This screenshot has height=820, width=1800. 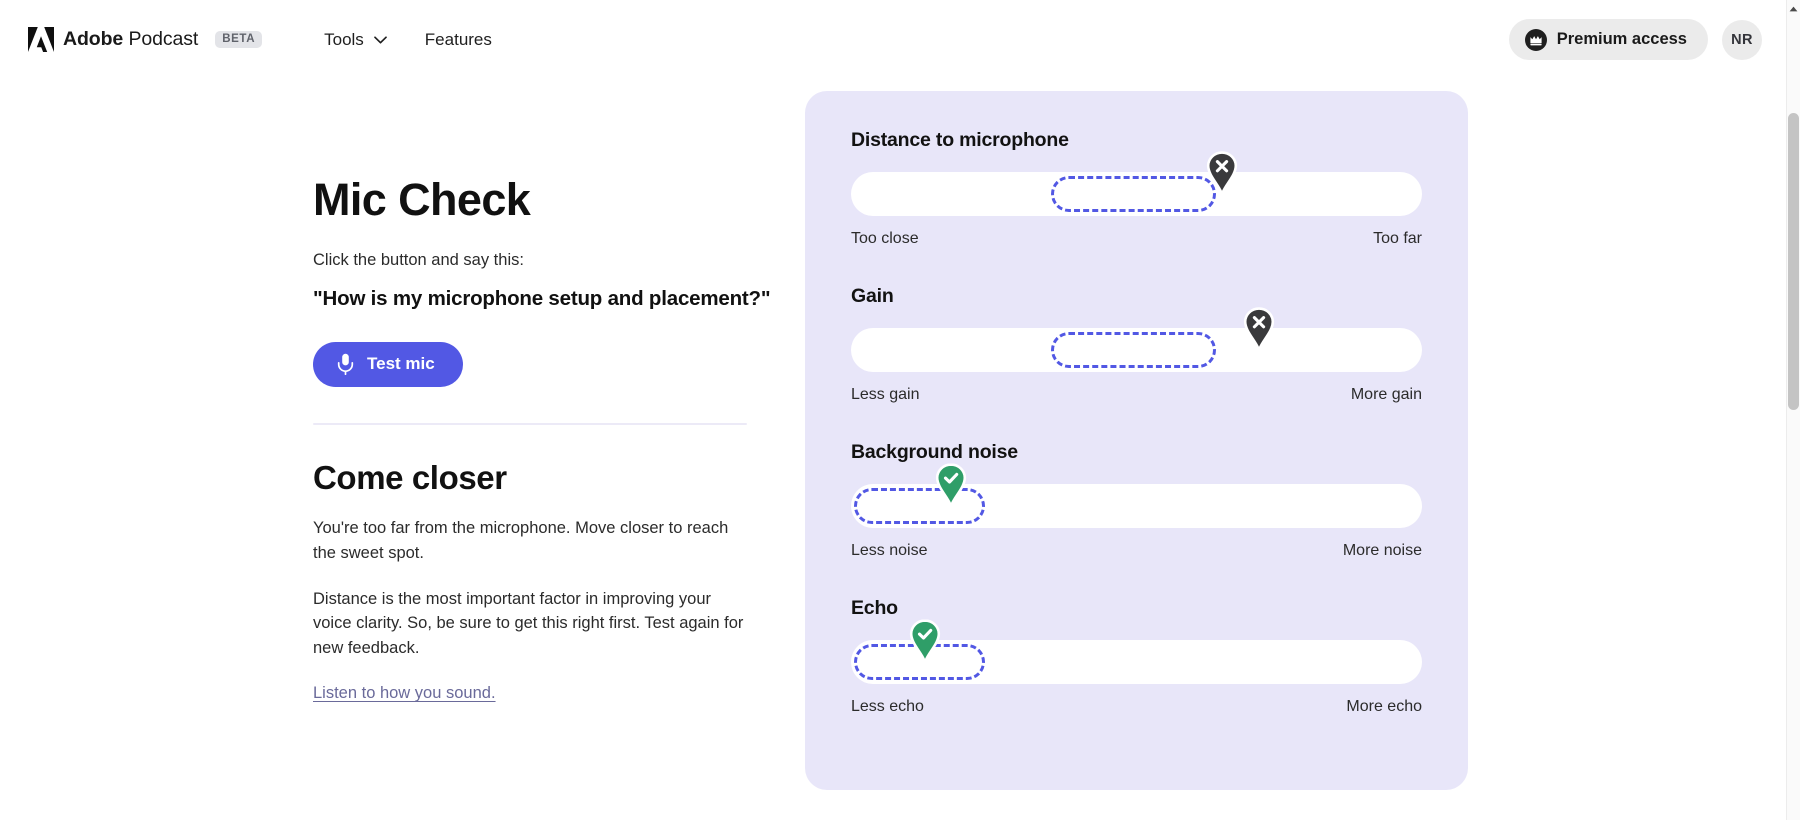 I want to click on meter-gain: Gain Less gain More gain, so click(x=1136, y=344).